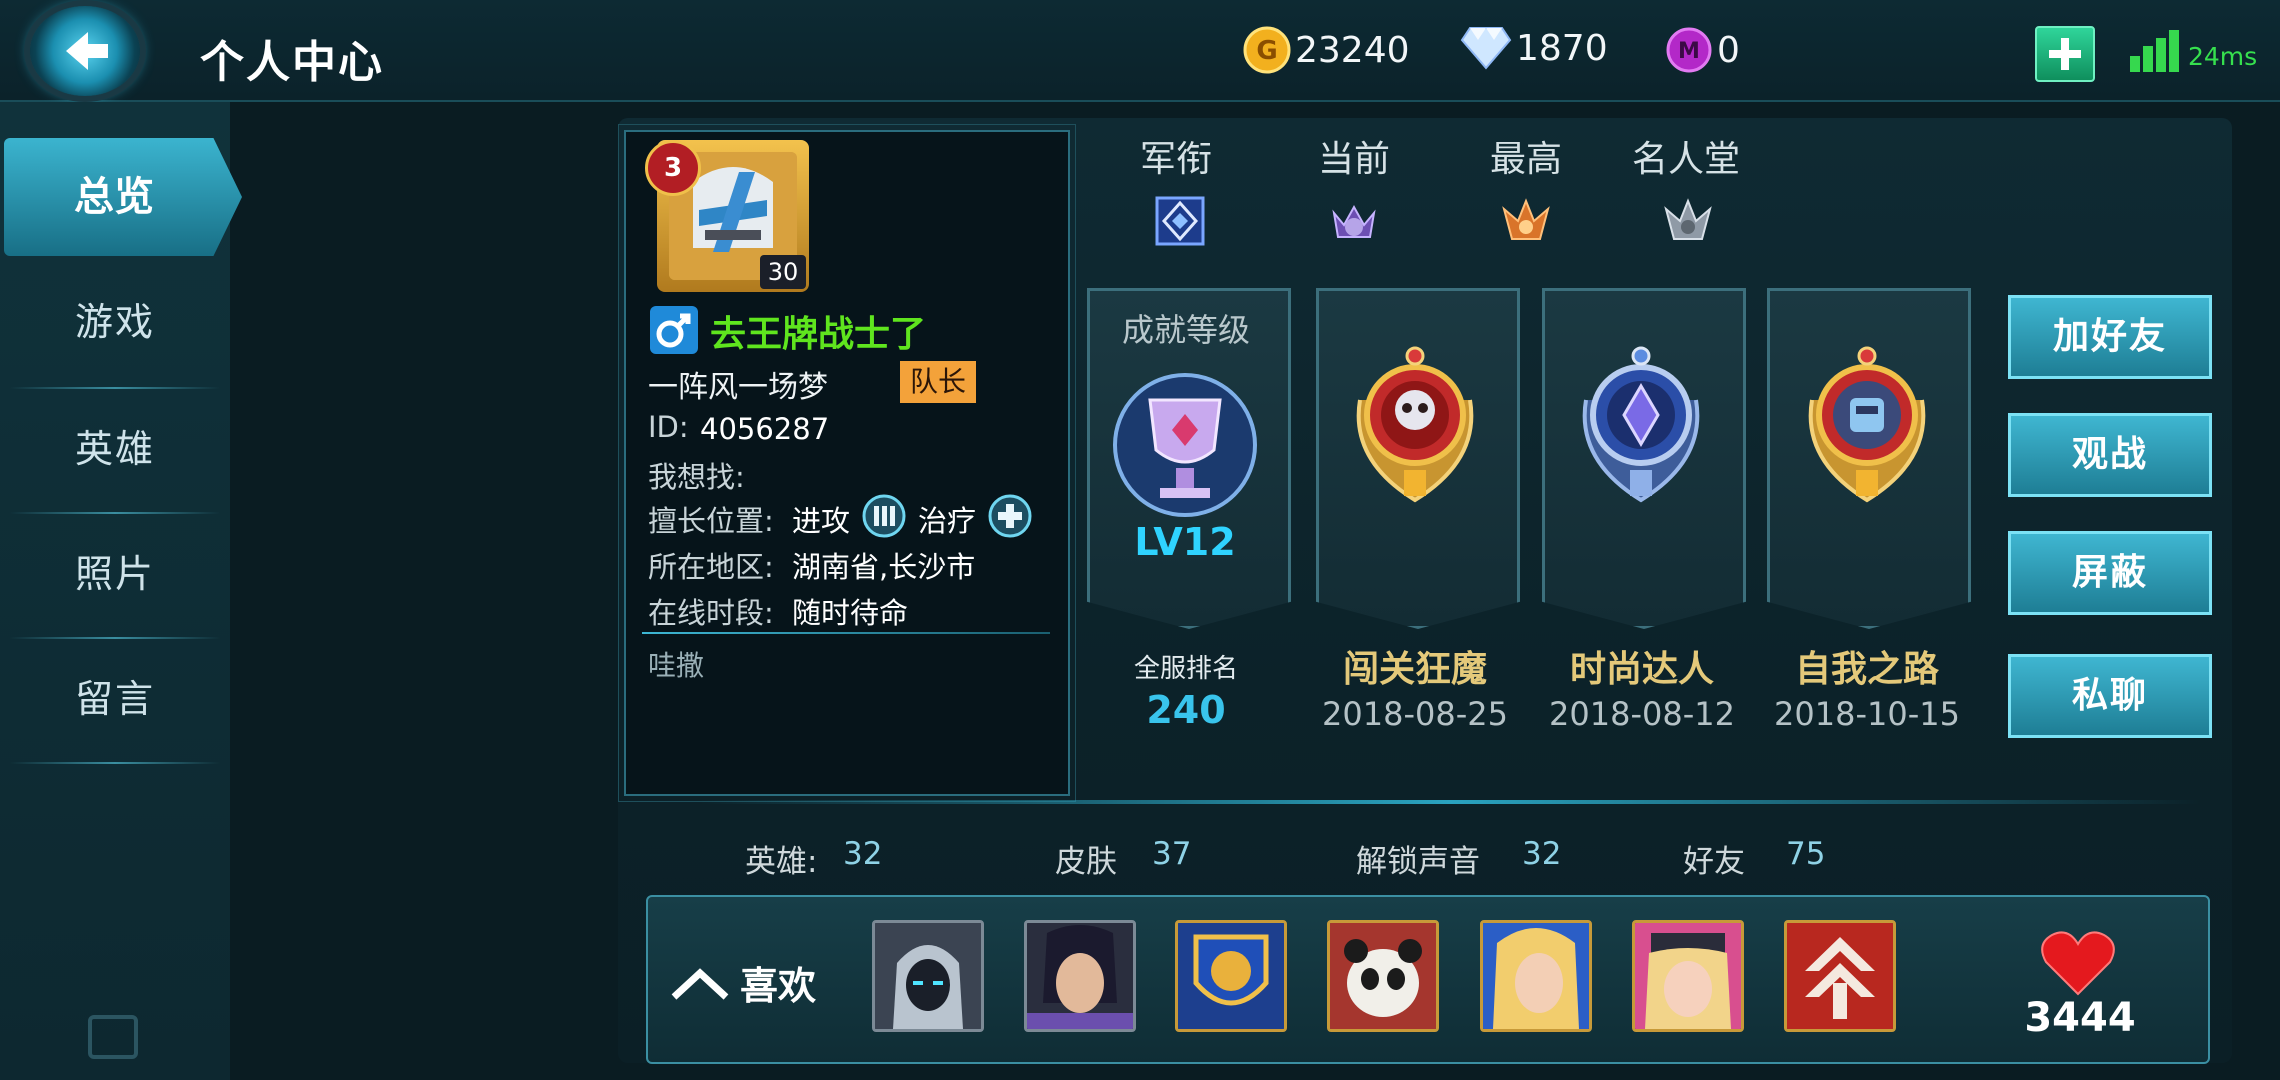 The height and width of the screenshot is (1080, 2280). I want to click on robot-medal-icon, so click(1867, 424).